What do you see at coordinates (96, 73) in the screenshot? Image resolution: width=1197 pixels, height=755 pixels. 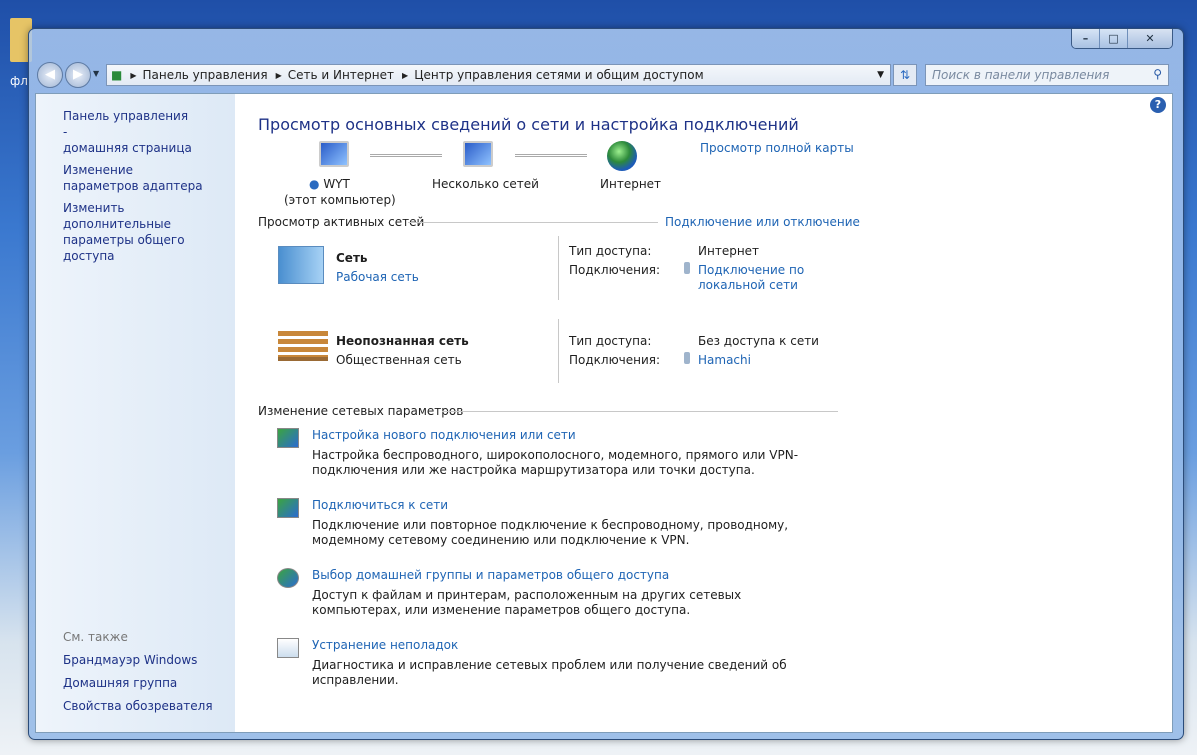 I see `history-dropdown-icon: ▼` at bounding box center [96, 73].